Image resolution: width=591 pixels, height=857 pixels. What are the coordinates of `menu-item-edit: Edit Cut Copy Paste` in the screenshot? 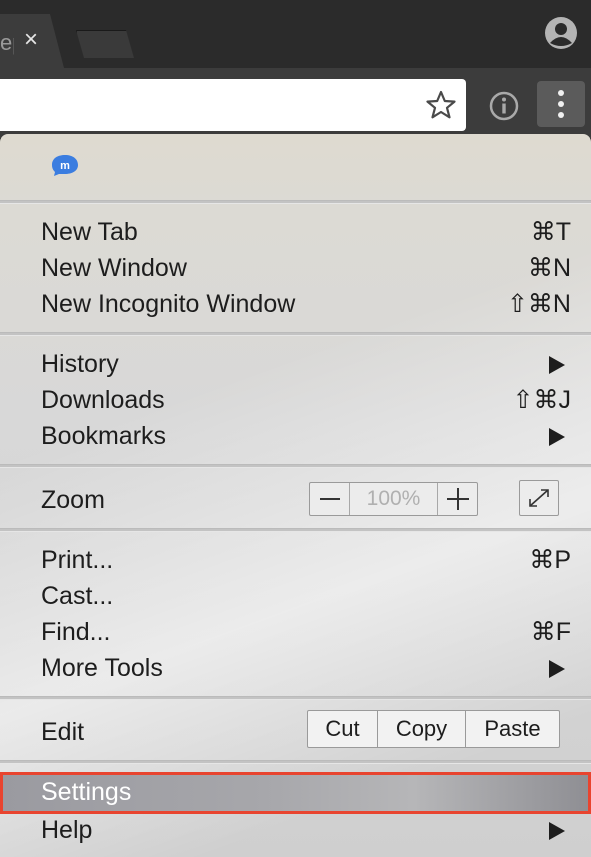 It's located at (295, 732).